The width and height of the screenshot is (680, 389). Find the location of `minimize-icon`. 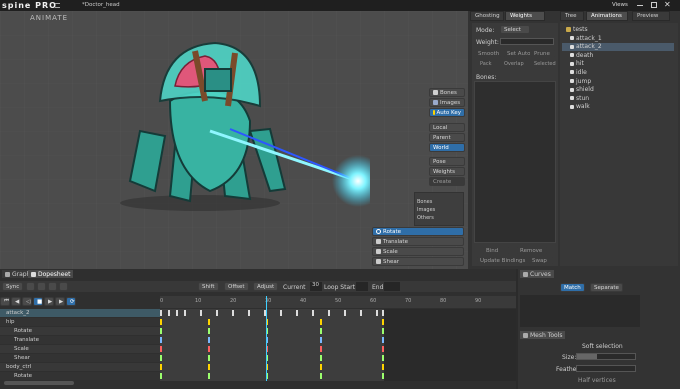

minimize-icon is located at coordinates (640, 5).